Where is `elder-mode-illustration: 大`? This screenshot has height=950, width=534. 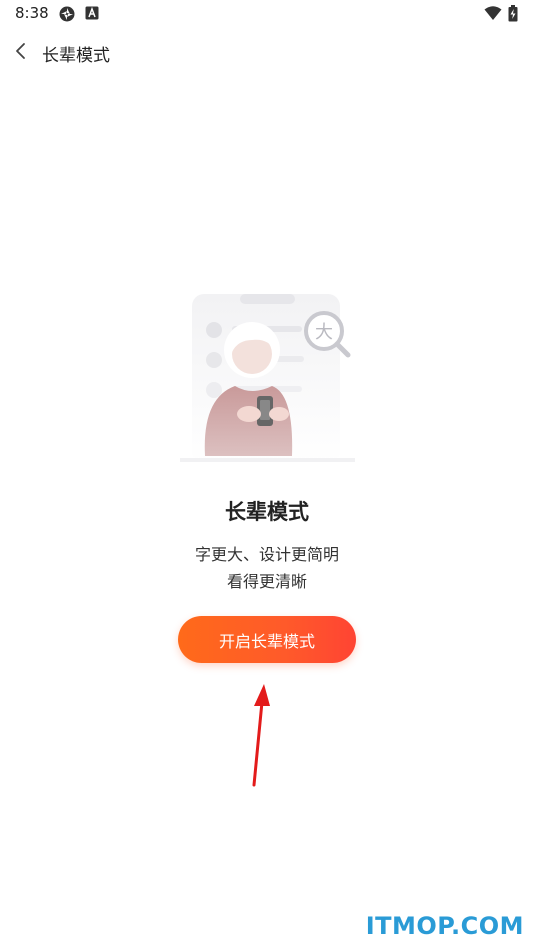
elder-mode-illustration: 大 is located at coordinates (267, 380).